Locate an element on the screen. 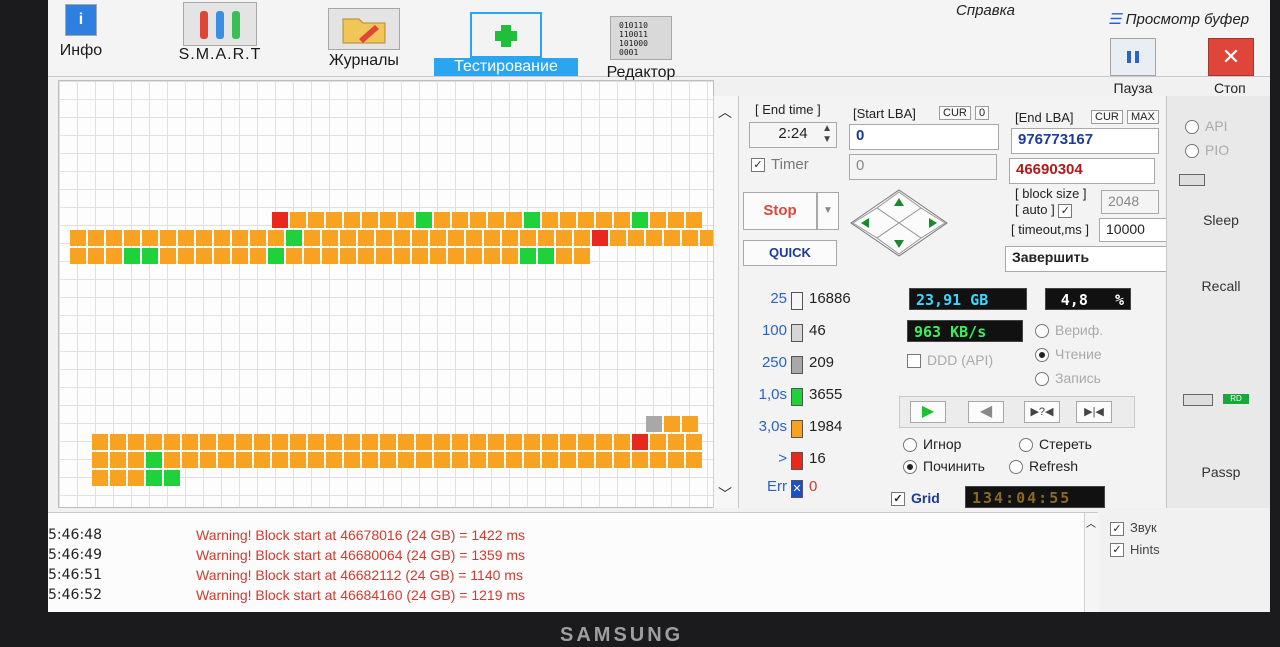 The width and height of the screenshot is (1280, 647). end-lba-input: 976773167 is located at coordinates (1085, 141).